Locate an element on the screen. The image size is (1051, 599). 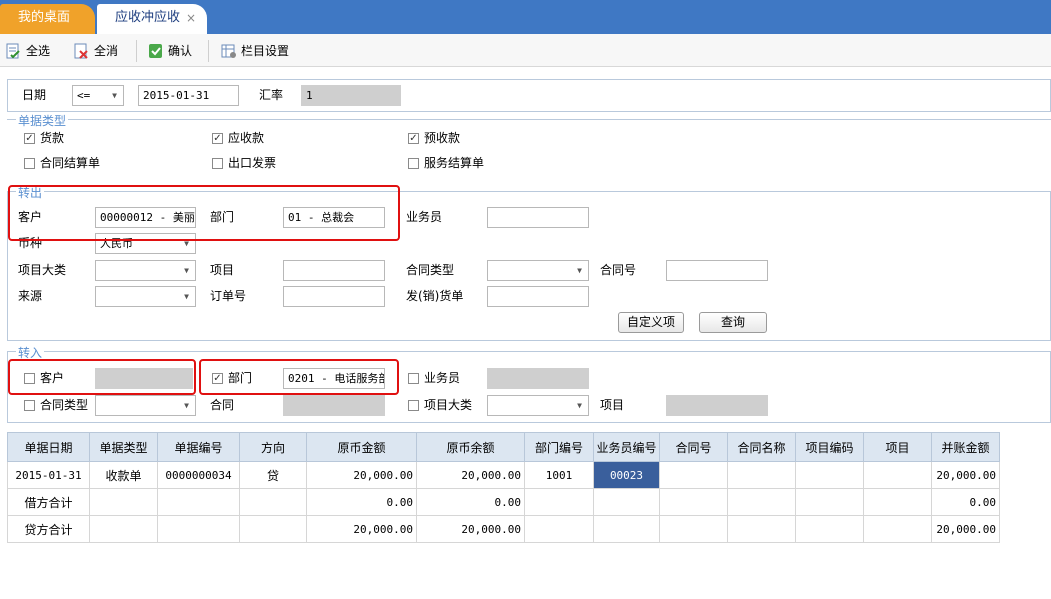
cell: 2015-01-31 is located at coordinates (48, 475).